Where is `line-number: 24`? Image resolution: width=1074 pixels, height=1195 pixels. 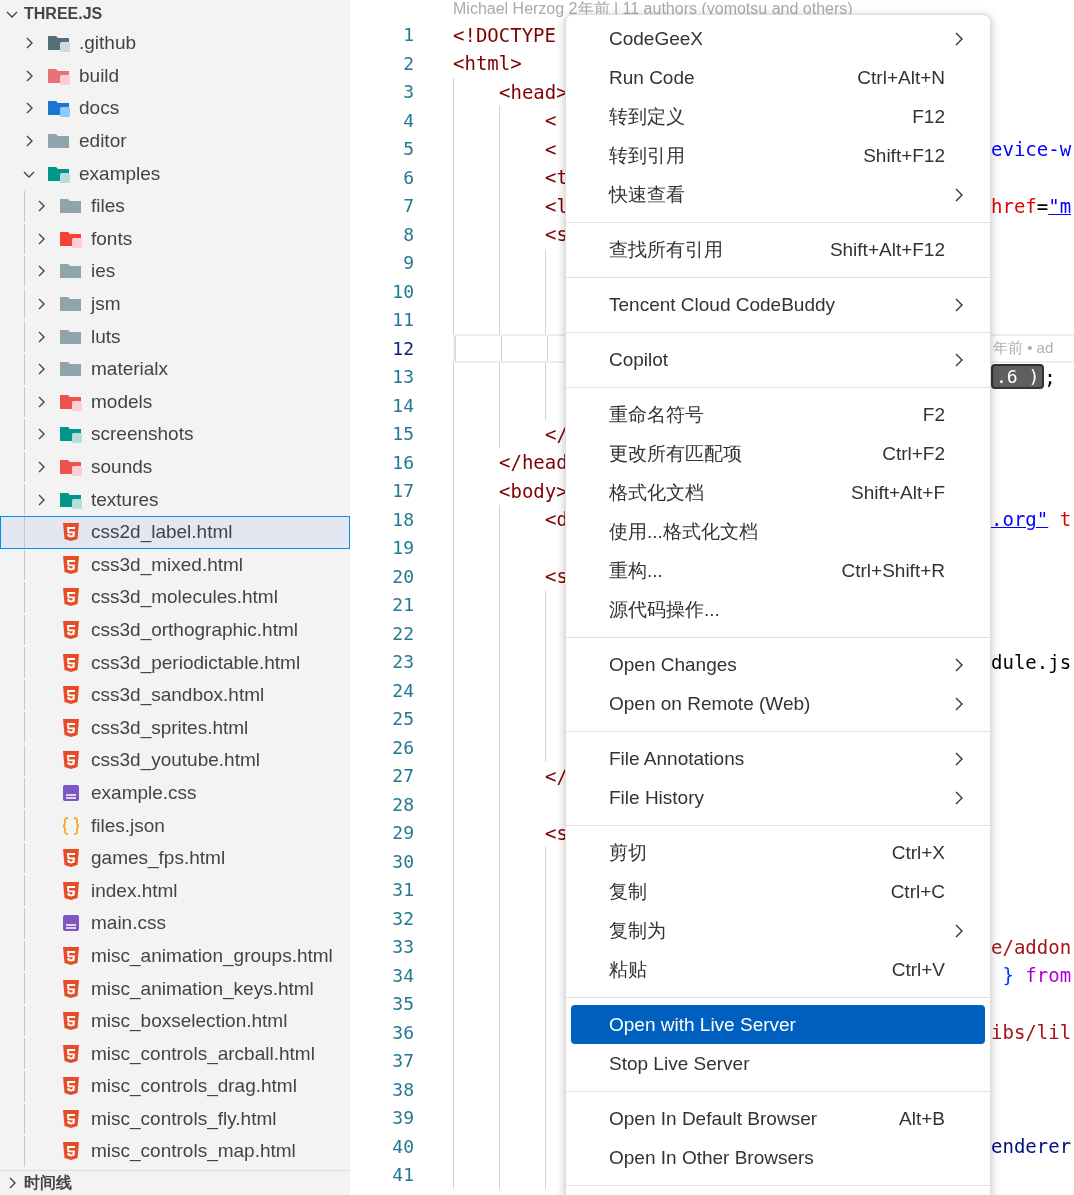 line-number: 24 is located at coordinates (403, 690).